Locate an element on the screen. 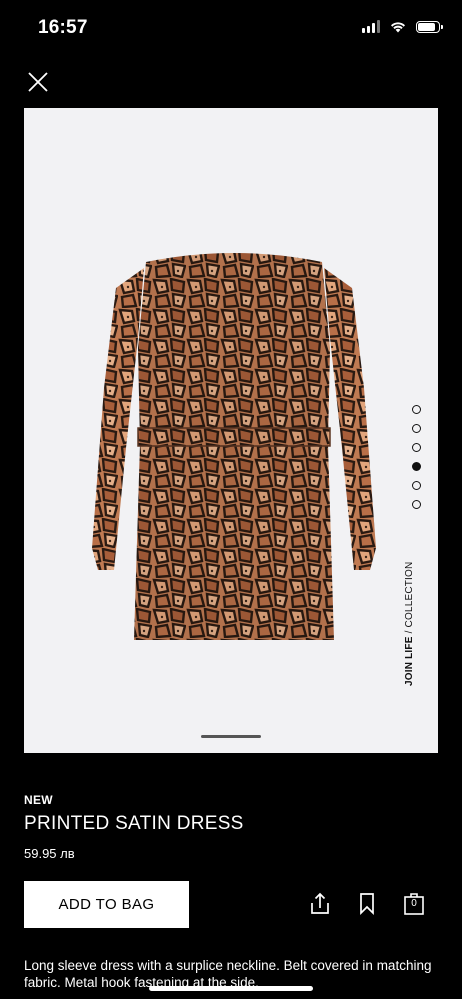 This screenshot has width=462, height=999. close-button is located at coordinates (38, 82).